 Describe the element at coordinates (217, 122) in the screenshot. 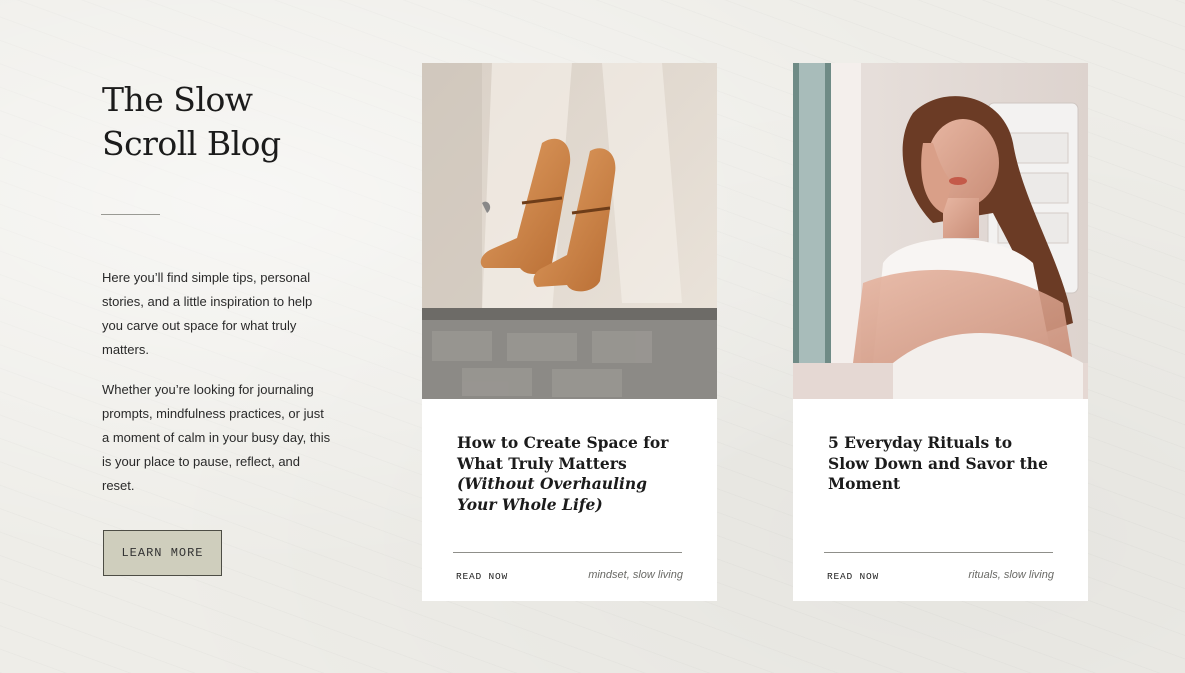

I see `page-title: The Slow Scroll Blog` at that location.